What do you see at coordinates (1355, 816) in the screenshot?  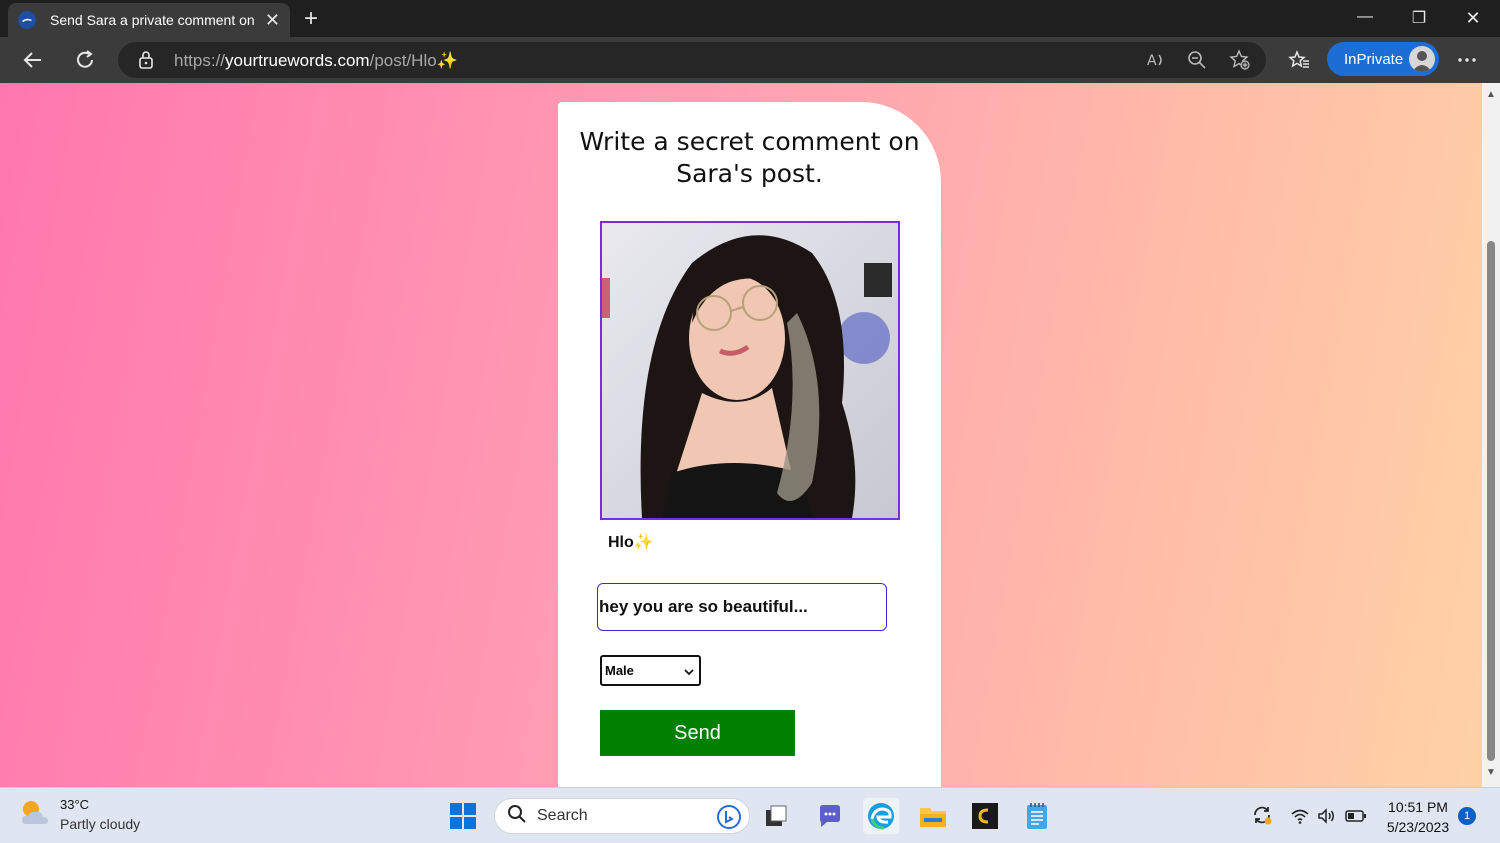 I see `battery-icon` at bounding box center [1355, 816].